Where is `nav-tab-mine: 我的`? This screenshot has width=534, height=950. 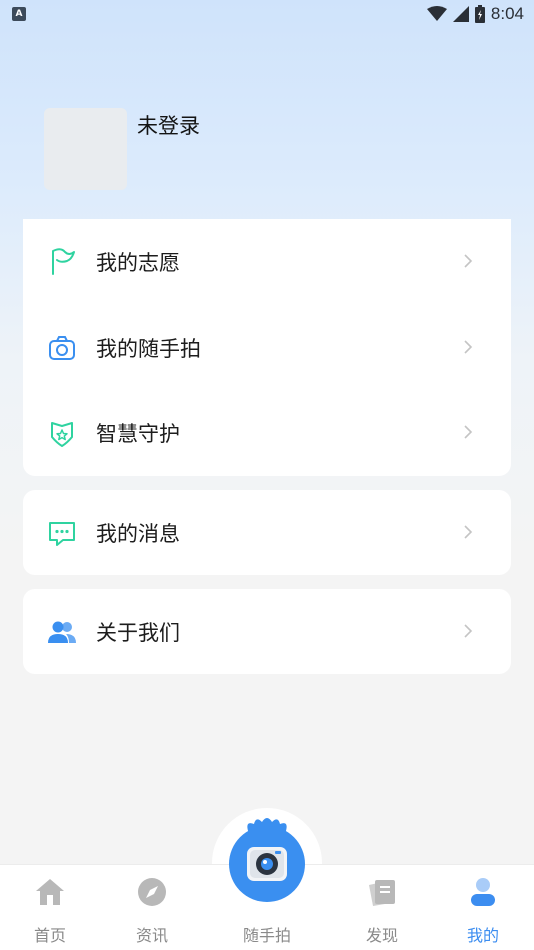
nav-tab-mine: 我的 is located at coordinates (483, 907).